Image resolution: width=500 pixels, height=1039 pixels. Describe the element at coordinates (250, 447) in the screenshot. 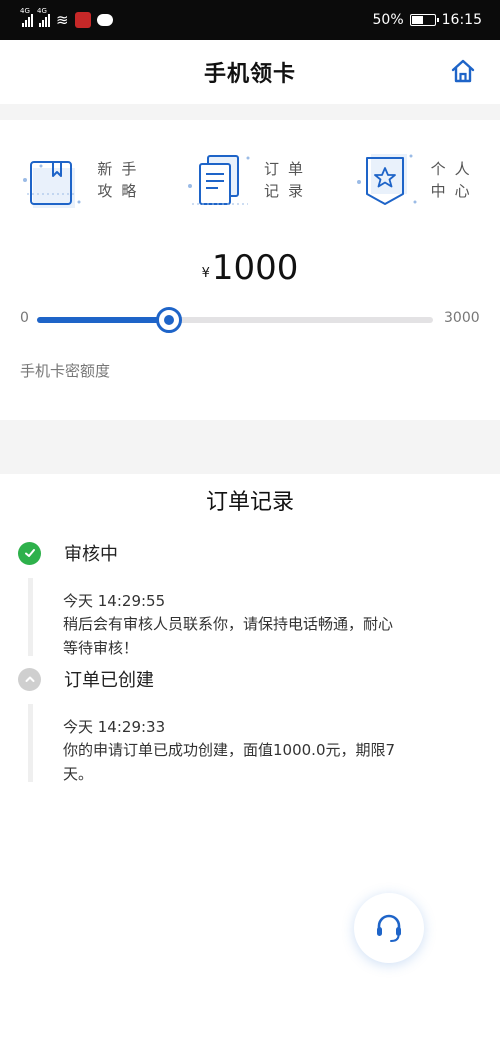

I see `section-divider-band` at that location.